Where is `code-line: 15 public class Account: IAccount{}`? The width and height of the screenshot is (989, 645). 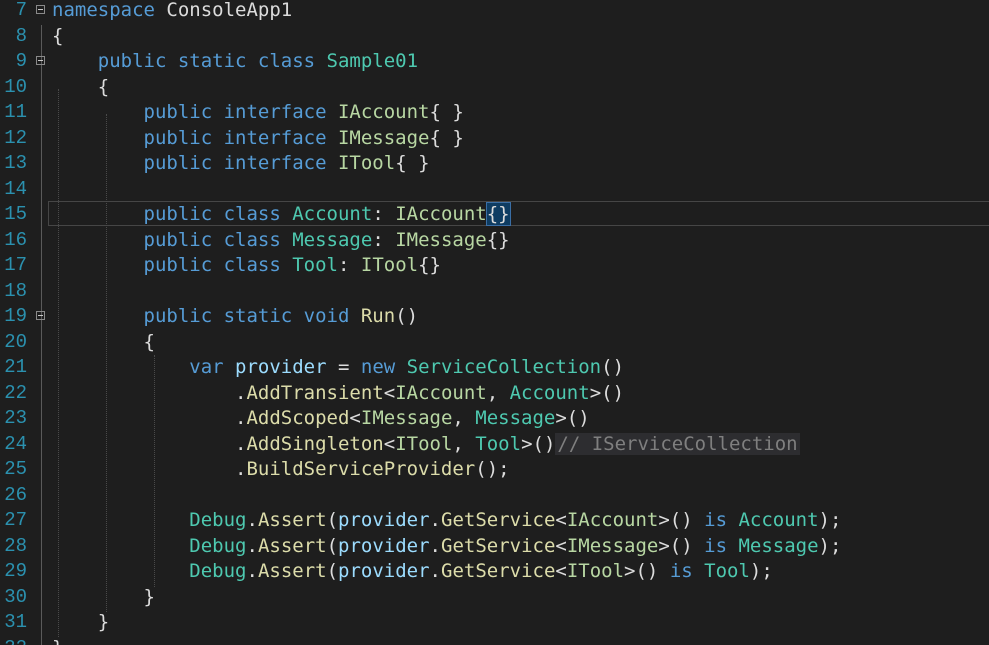 code-line: 15 public class Account: IAccount{} is located at coordinates (494, 215).